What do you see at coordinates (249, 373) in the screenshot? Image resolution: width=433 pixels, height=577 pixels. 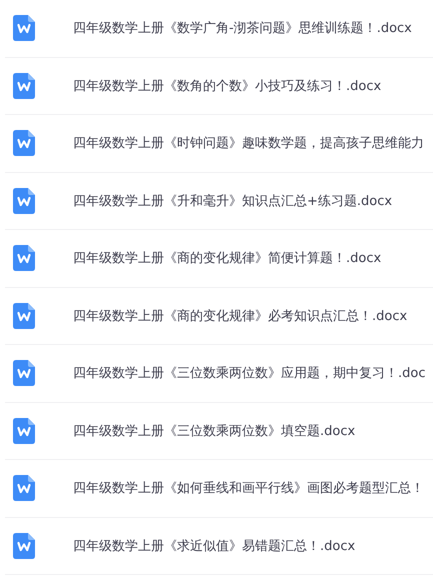 I see `file-name: 四年级数学上册《三位数乘两位数》应用题，期中复习！.doc` at bounding box center [249, 373].